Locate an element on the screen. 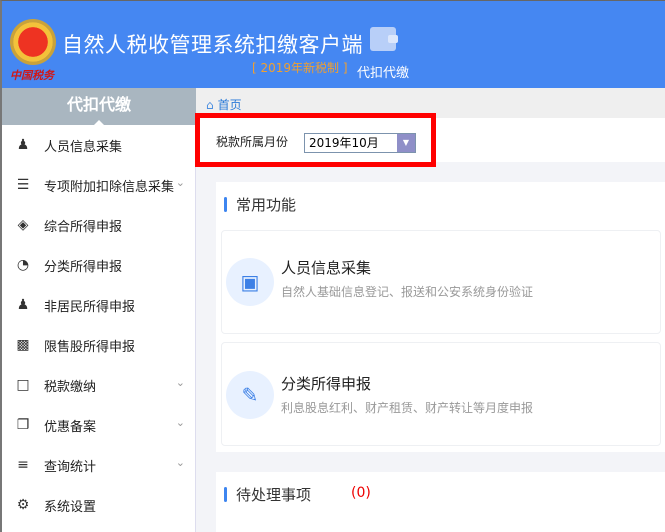 Image resolution: width=665 pixels, height=532 pixels. sidebar-item-label: 专项附加扣除信息采集 is located at coordinates (109, 187).